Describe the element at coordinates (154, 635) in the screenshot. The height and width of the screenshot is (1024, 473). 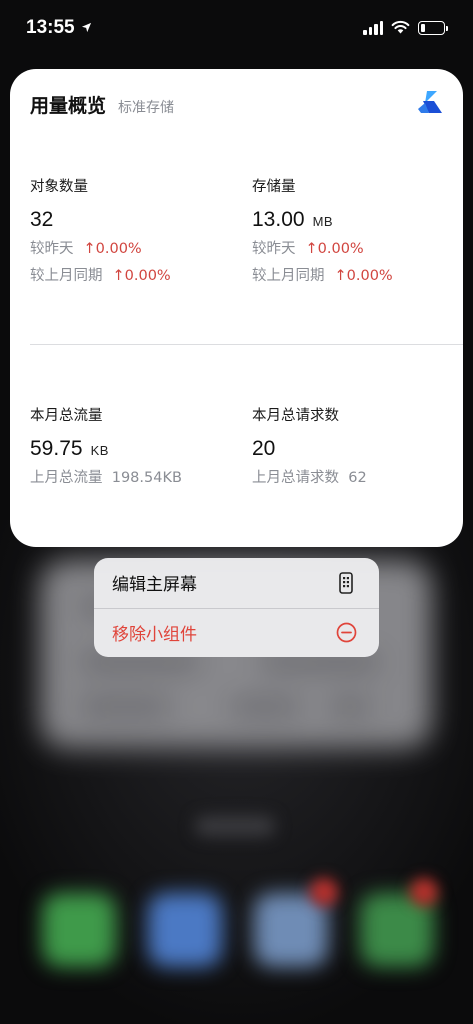
I see `menu-item-label: 移除小组件` at that location.